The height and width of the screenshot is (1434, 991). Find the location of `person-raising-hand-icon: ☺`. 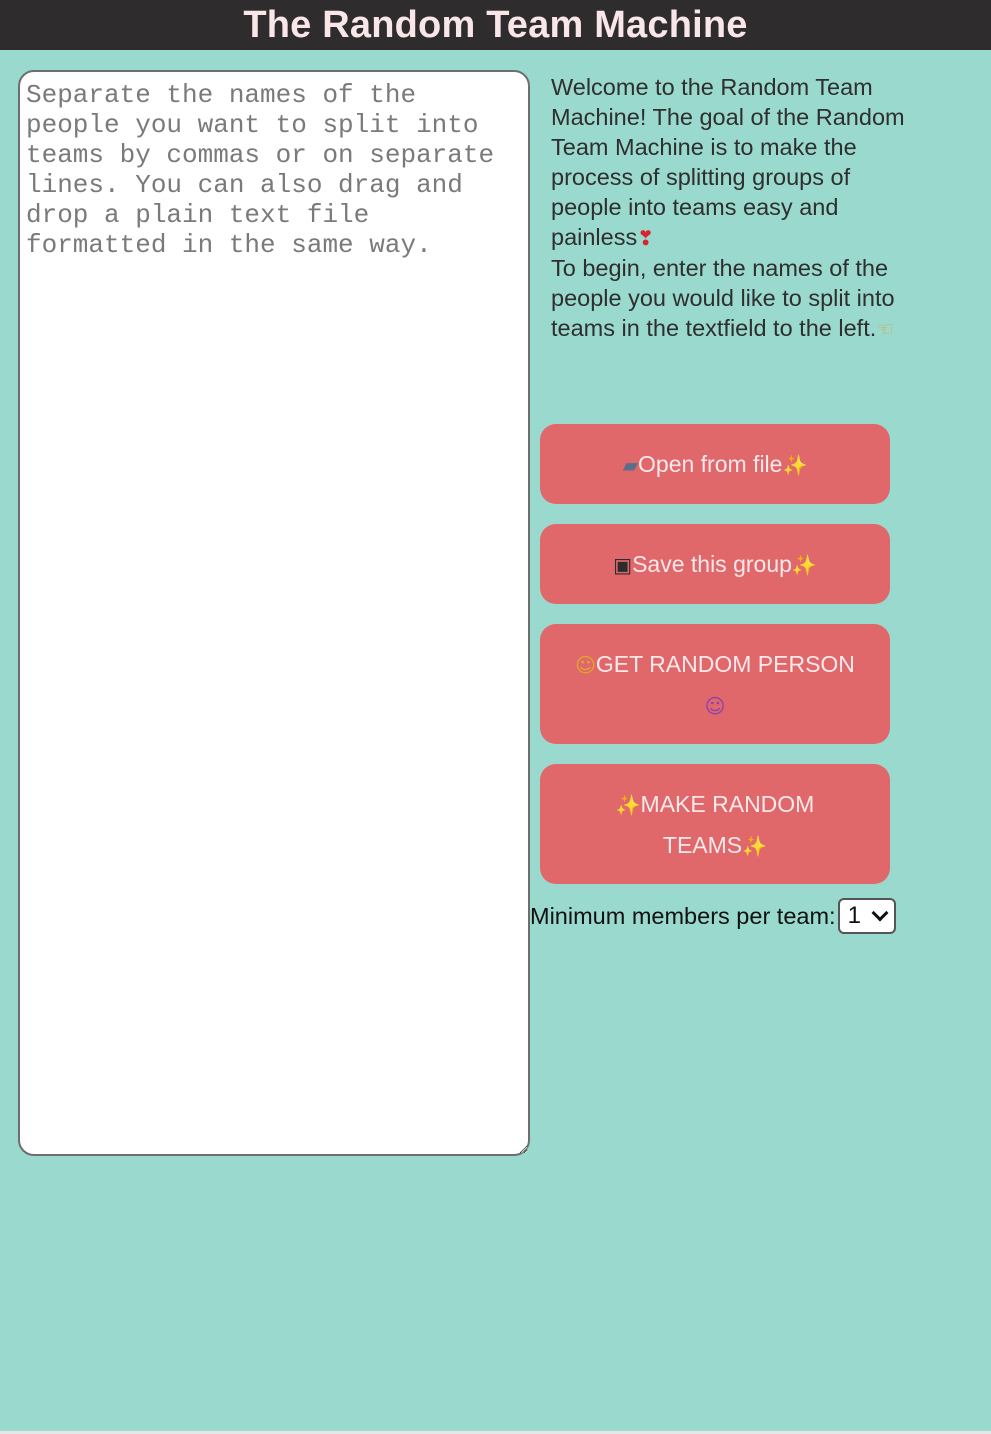

person-raising-hand-icon: ☺ is located at coordinates (585, 665).